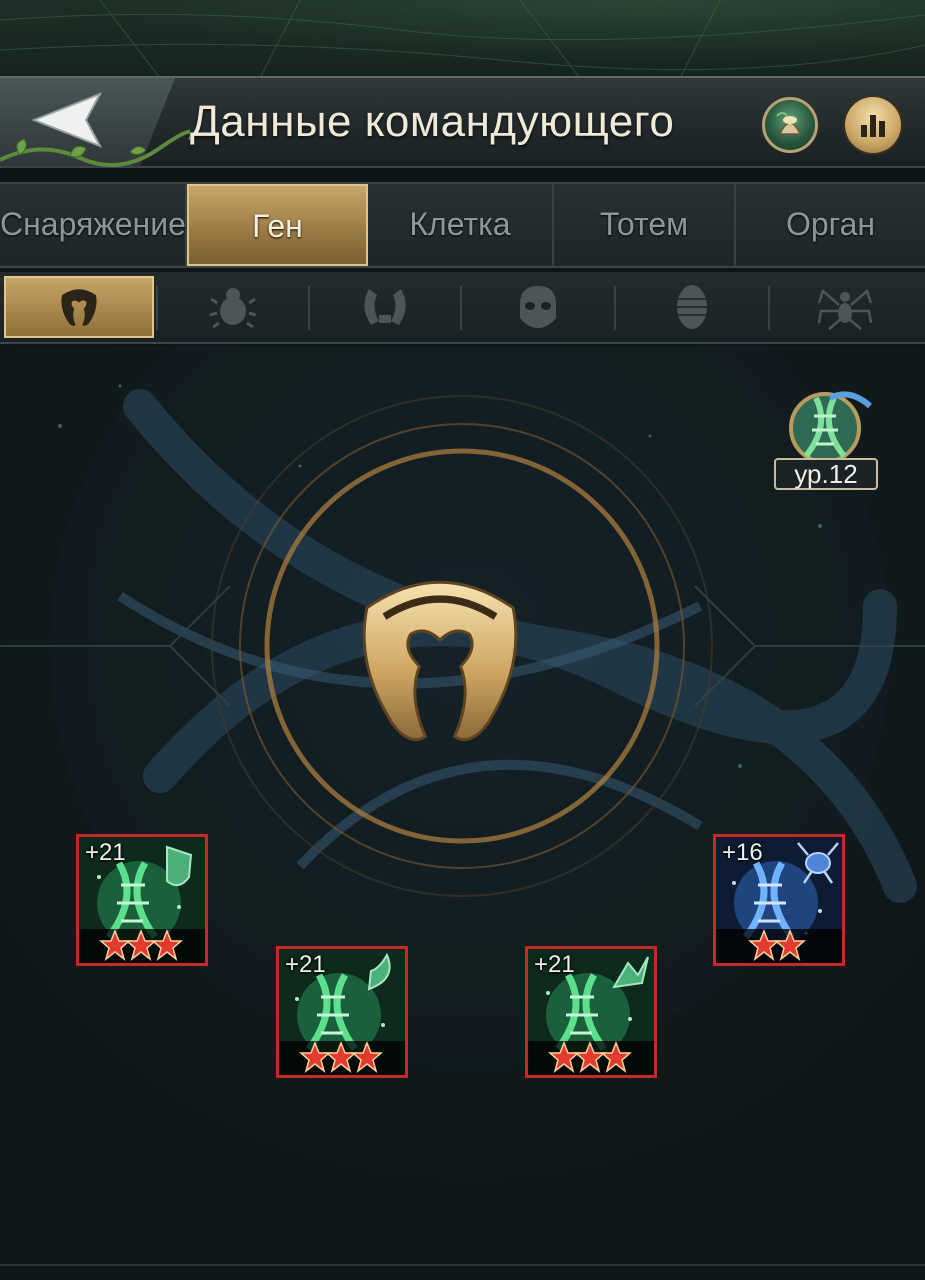 This screenshot has height=1280, width=925. I want to click on tab-gene: Ген, so click(277, 225).